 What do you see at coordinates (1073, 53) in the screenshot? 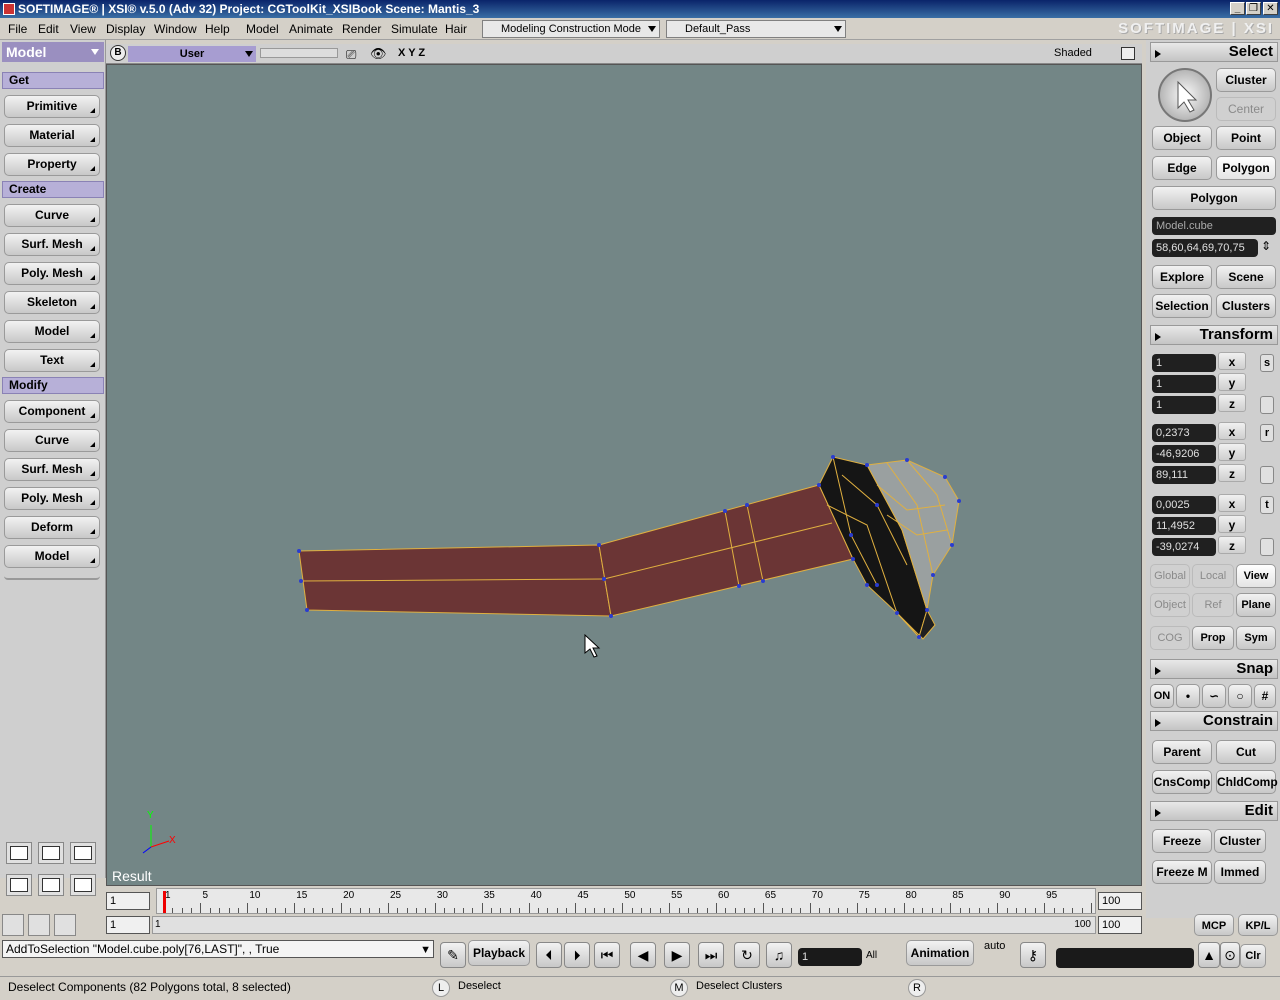
I see `shading-mode-select: Shaded` at bounding box center [1073, 53].